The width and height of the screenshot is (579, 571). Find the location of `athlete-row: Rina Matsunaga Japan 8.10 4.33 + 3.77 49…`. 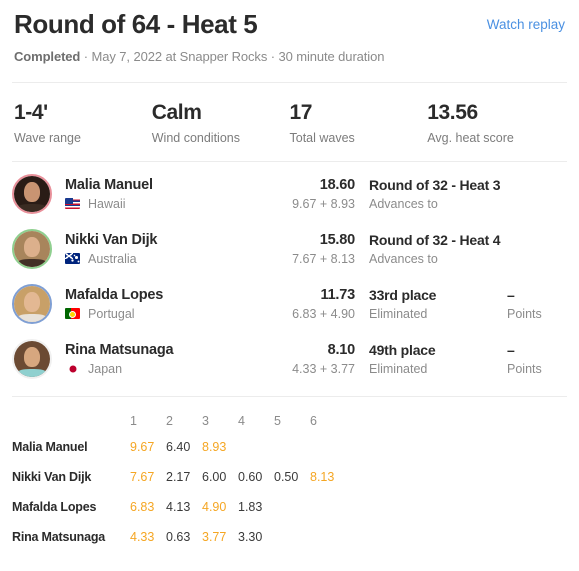

athlete-row: Rina Matsunaga Japan 8.10 4.33 + 3.77 49… is located at coordinates (289, 358).